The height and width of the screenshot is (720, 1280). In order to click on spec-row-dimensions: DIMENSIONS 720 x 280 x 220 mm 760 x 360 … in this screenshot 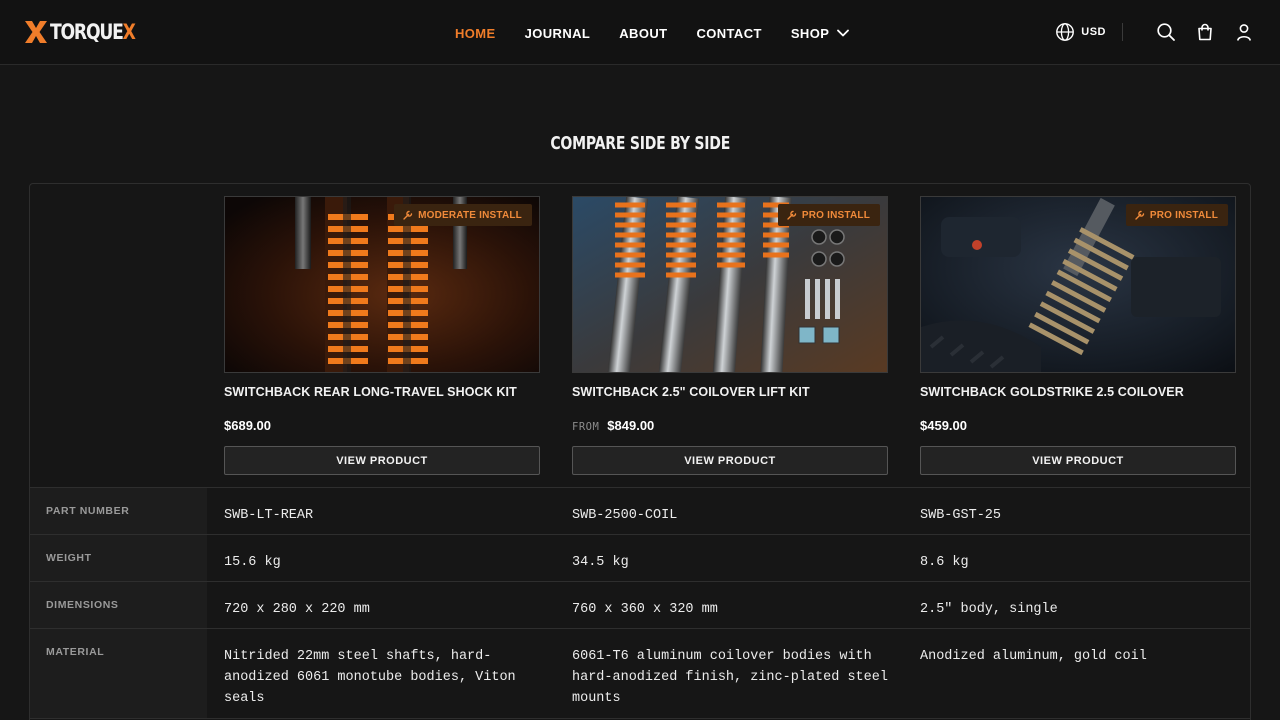, I will do `click(640, 605)`.